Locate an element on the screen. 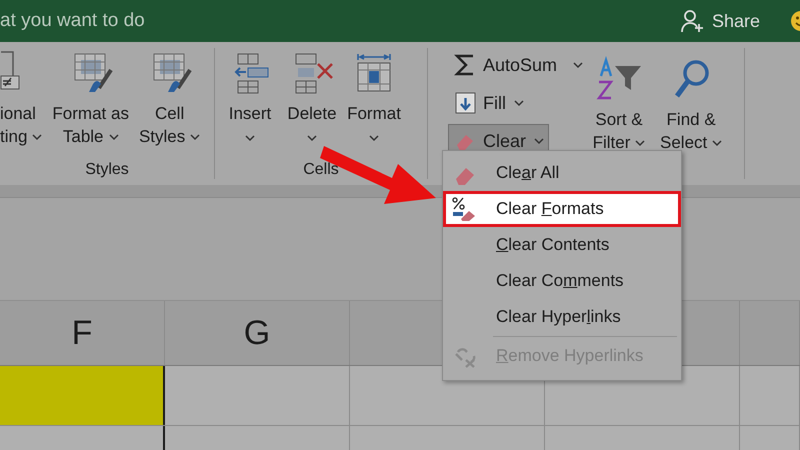  autosum-button: AutoSum is located at coordinates (518, 65).